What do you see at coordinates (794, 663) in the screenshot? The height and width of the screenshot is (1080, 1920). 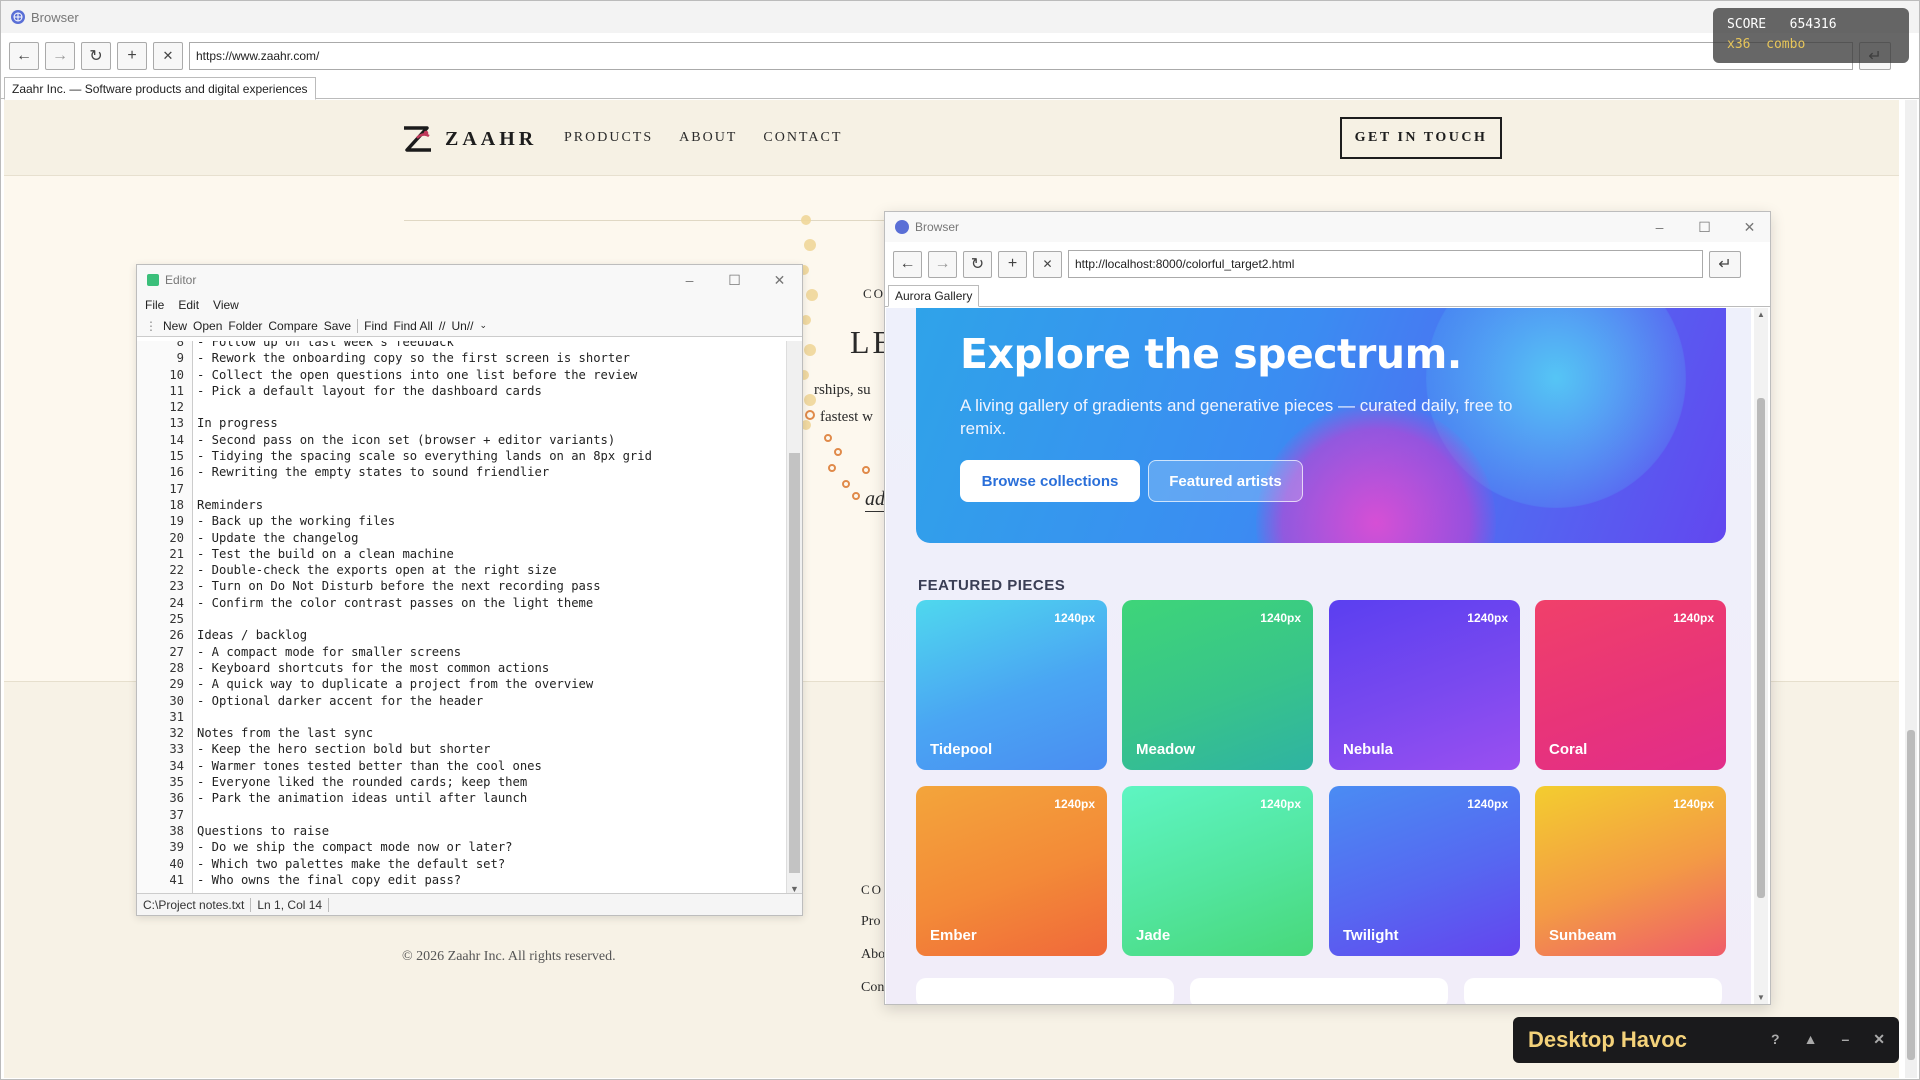 I see `editor-scroll-thumb` at bounding box center [794, 663].